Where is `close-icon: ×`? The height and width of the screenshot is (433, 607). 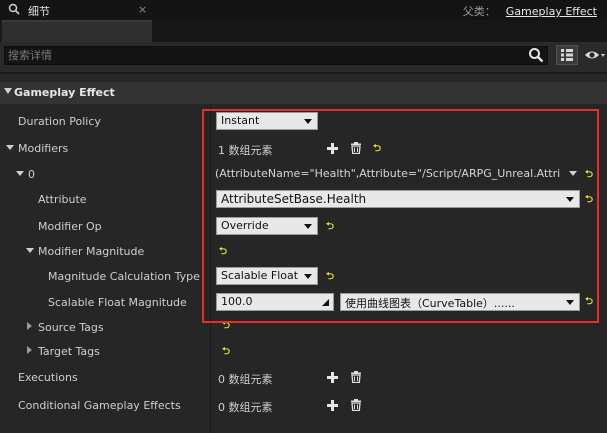 close-icon: × is located at coordinates (142, 9).